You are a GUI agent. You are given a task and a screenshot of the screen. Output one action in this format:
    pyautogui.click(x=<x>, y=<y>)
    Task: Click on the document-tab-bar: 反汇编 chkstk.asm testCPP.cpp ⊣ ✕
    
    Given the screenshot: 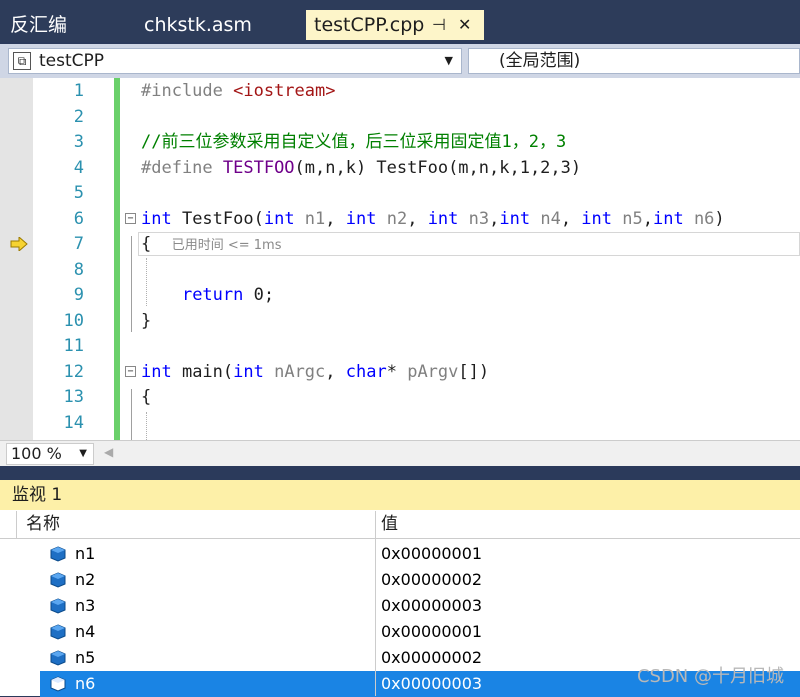 What is the action you would take?
    pyautogui.click(x=400, y=21)
    